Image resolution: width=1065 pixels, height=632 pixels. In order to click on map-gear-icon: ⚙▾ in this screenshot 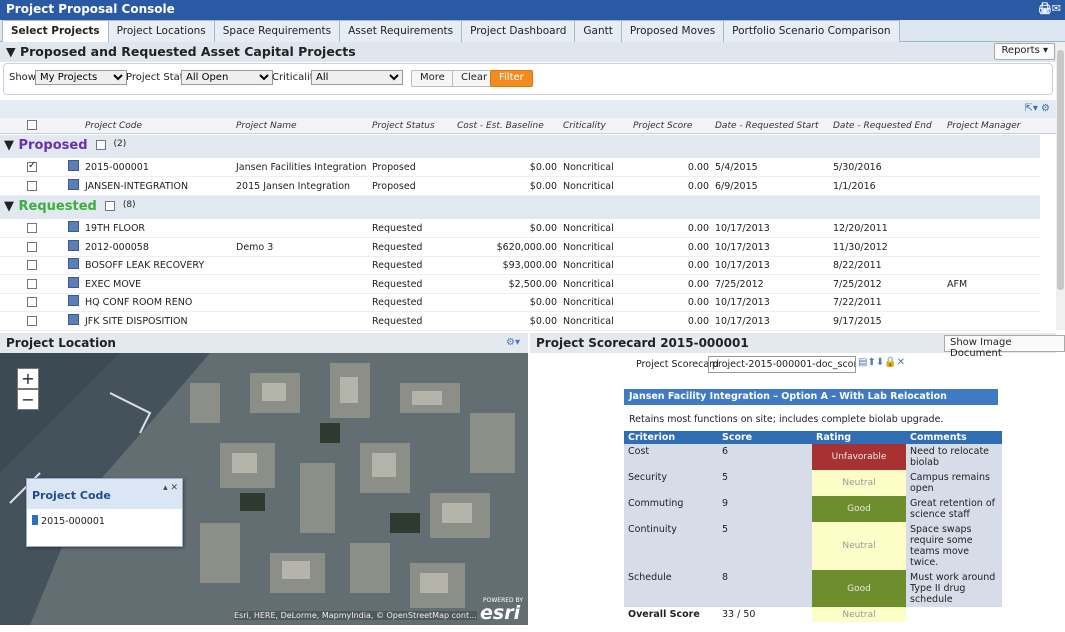, I will do `click(513, 342)`.